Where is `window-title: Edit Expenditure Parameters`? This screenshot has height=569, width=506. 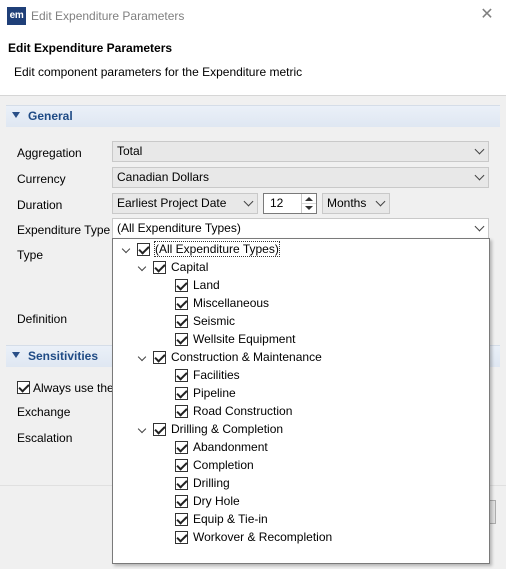
window-title: Edit Expenditure Parameters is located at coordinates (108, 16).